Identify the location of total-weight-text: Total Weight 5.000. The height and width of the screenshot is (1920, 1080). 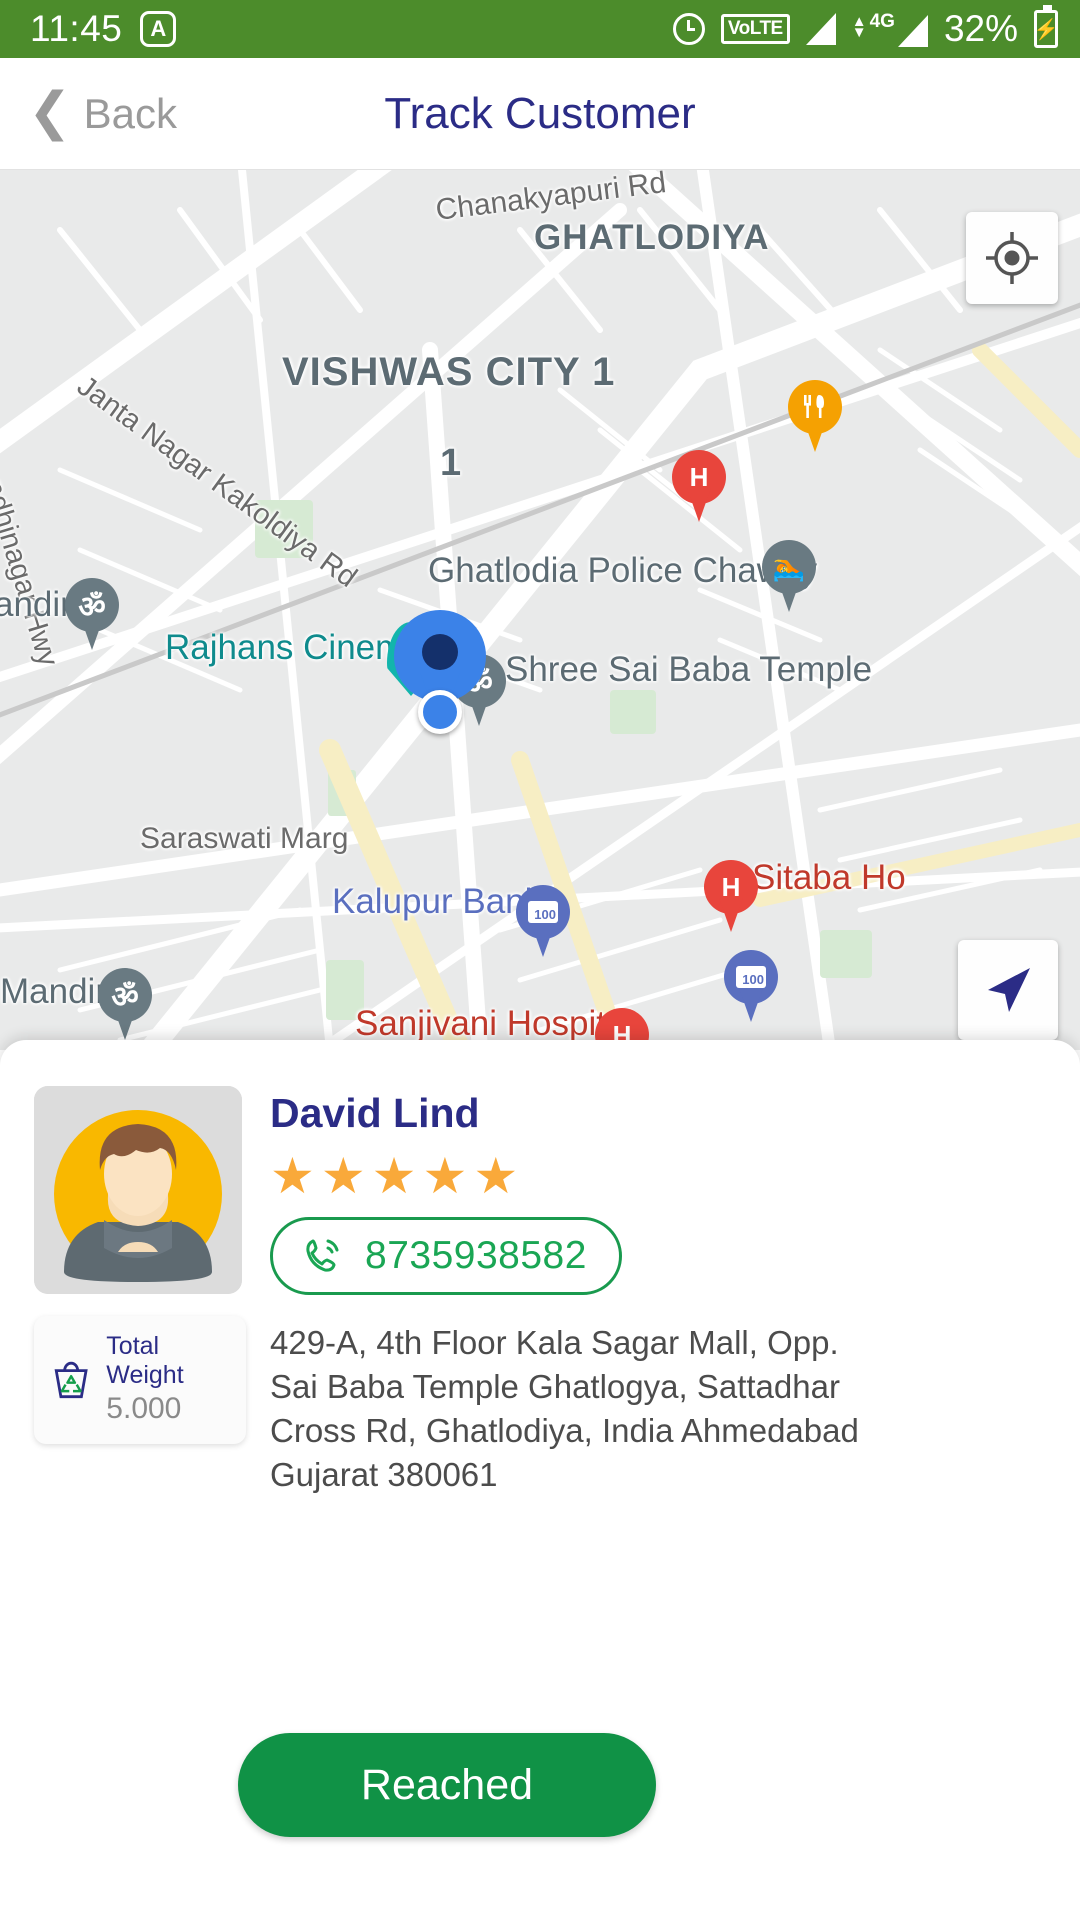
(170, 1379).